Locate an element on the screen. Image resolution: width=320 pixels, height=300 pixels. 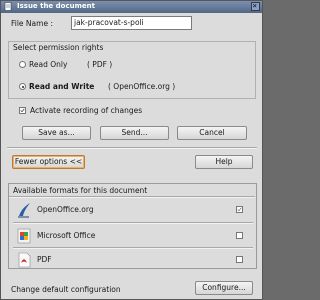
read-write-format: ( OpenOffice.org ) is located at coordinates (142, 86).